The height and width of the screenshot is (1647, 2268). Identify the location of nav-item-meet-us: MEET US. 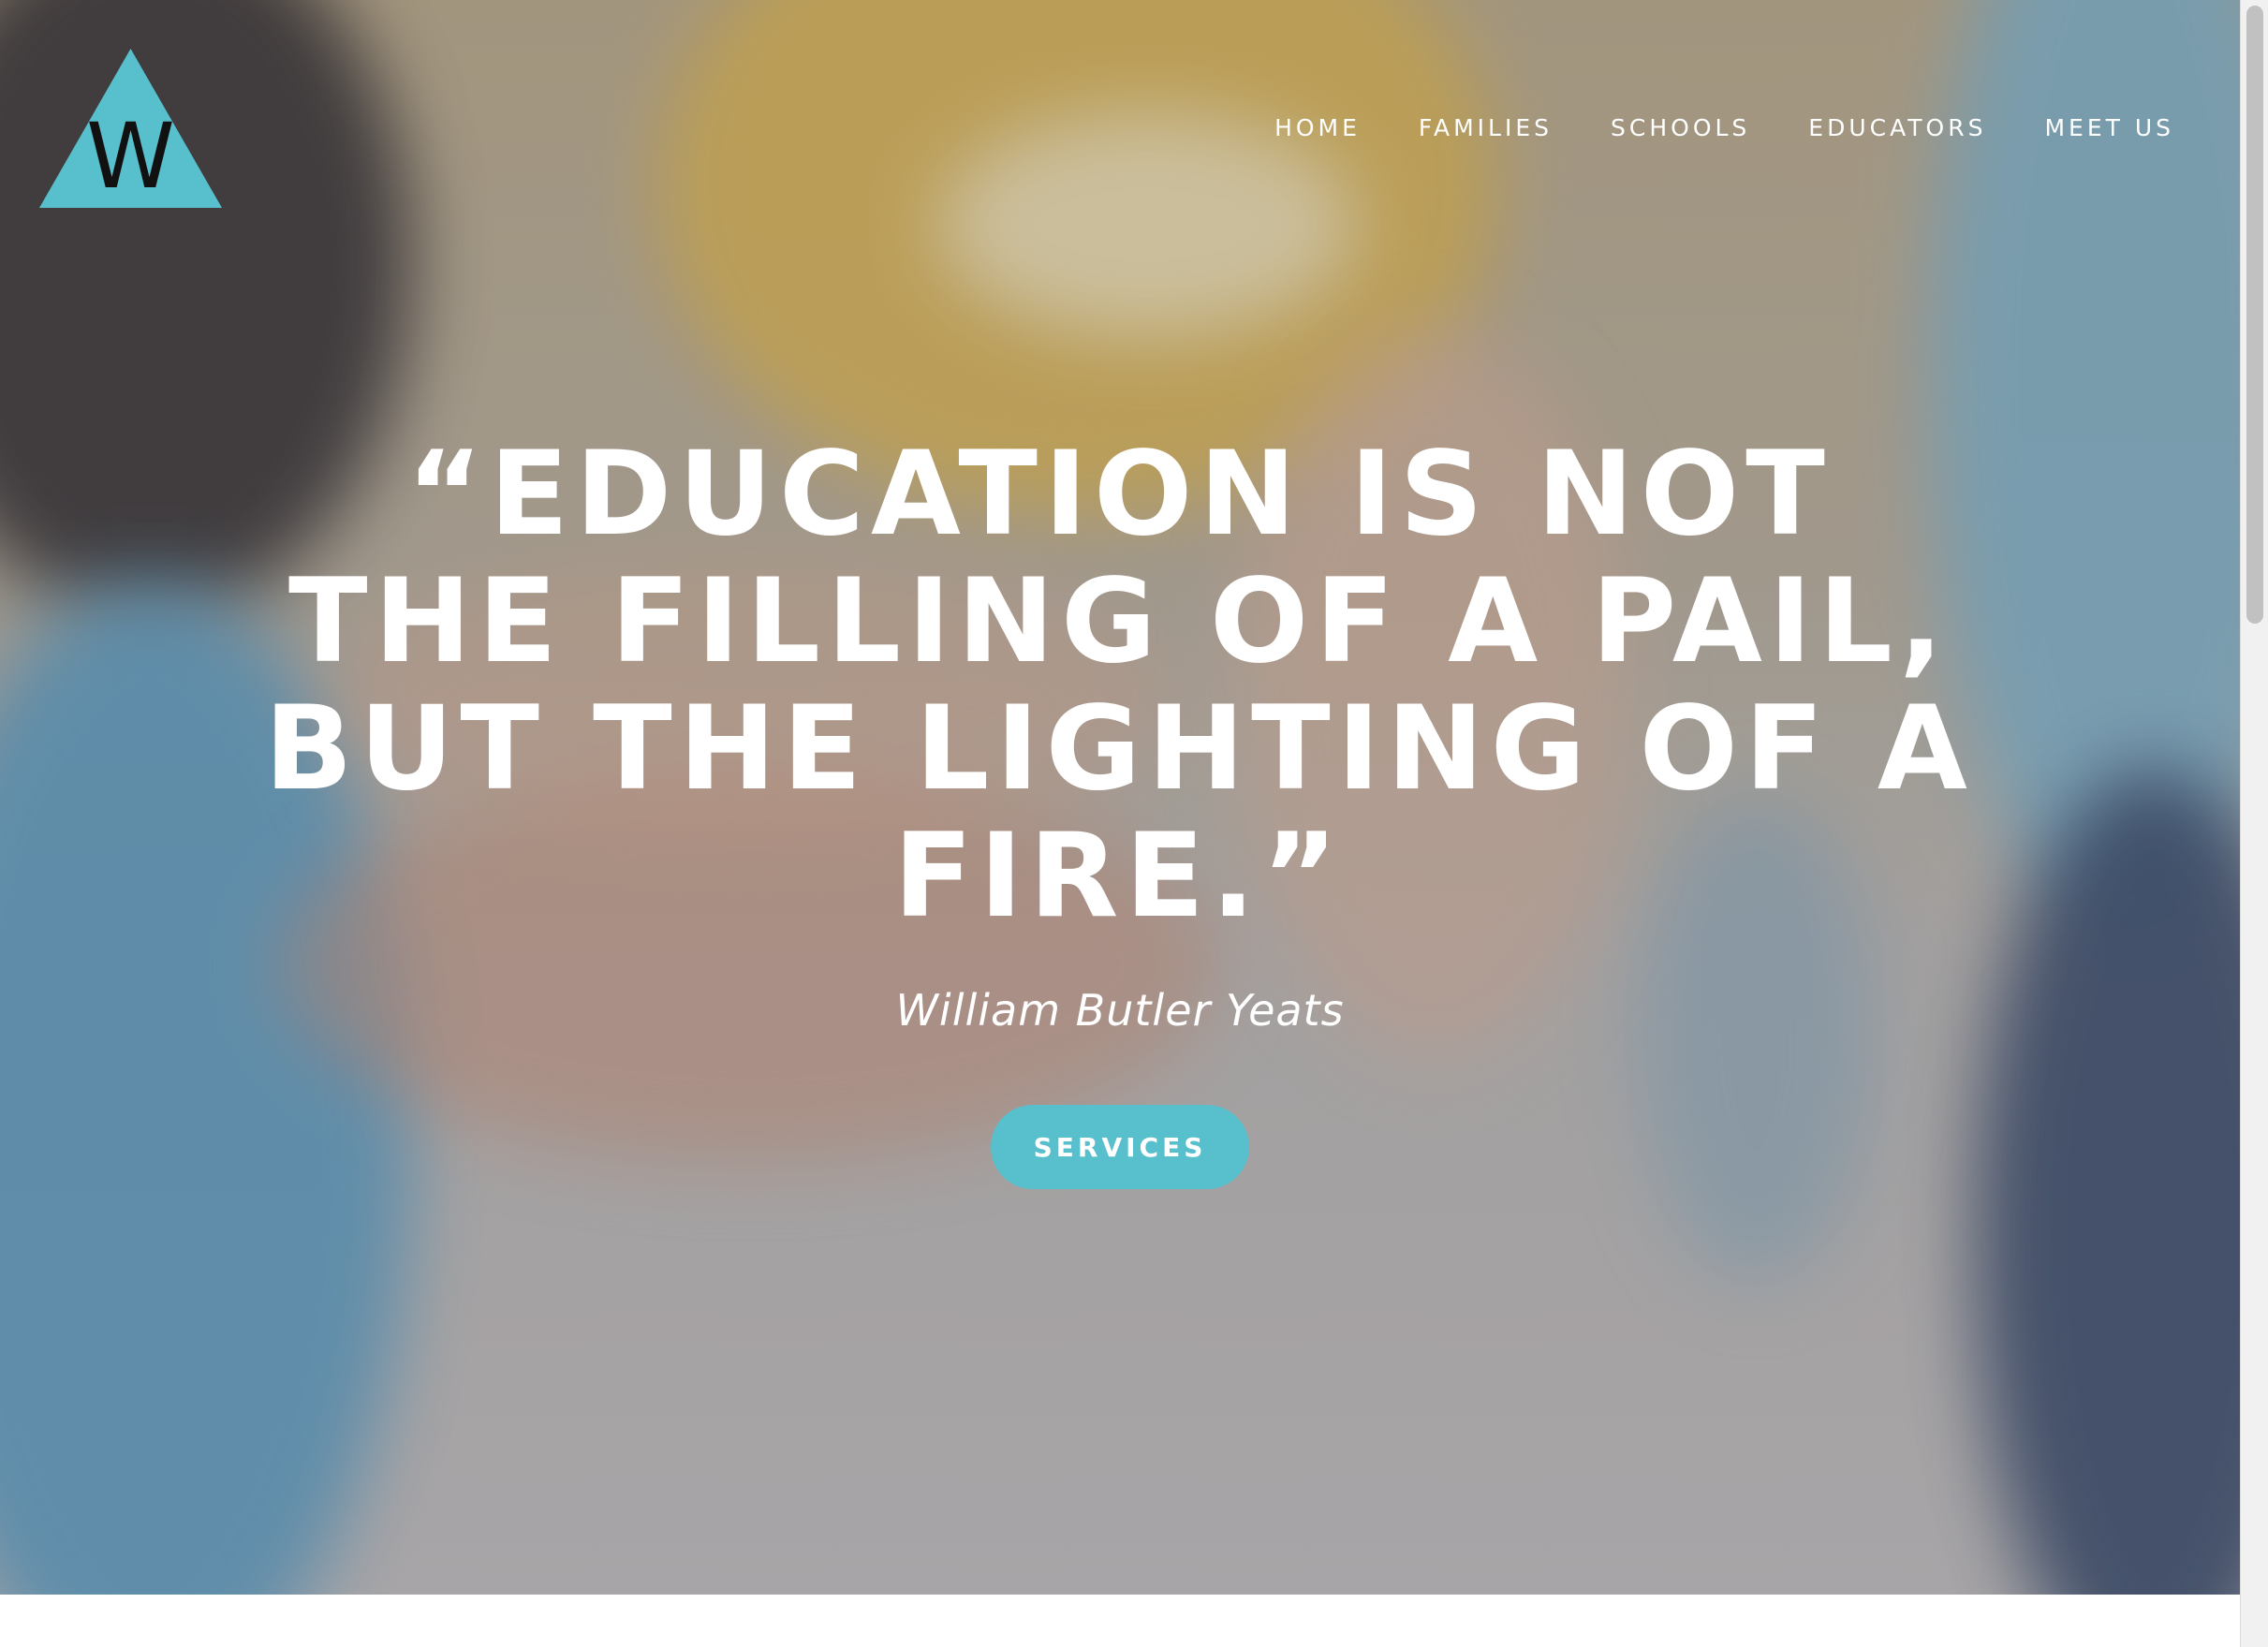
(2109, 127).